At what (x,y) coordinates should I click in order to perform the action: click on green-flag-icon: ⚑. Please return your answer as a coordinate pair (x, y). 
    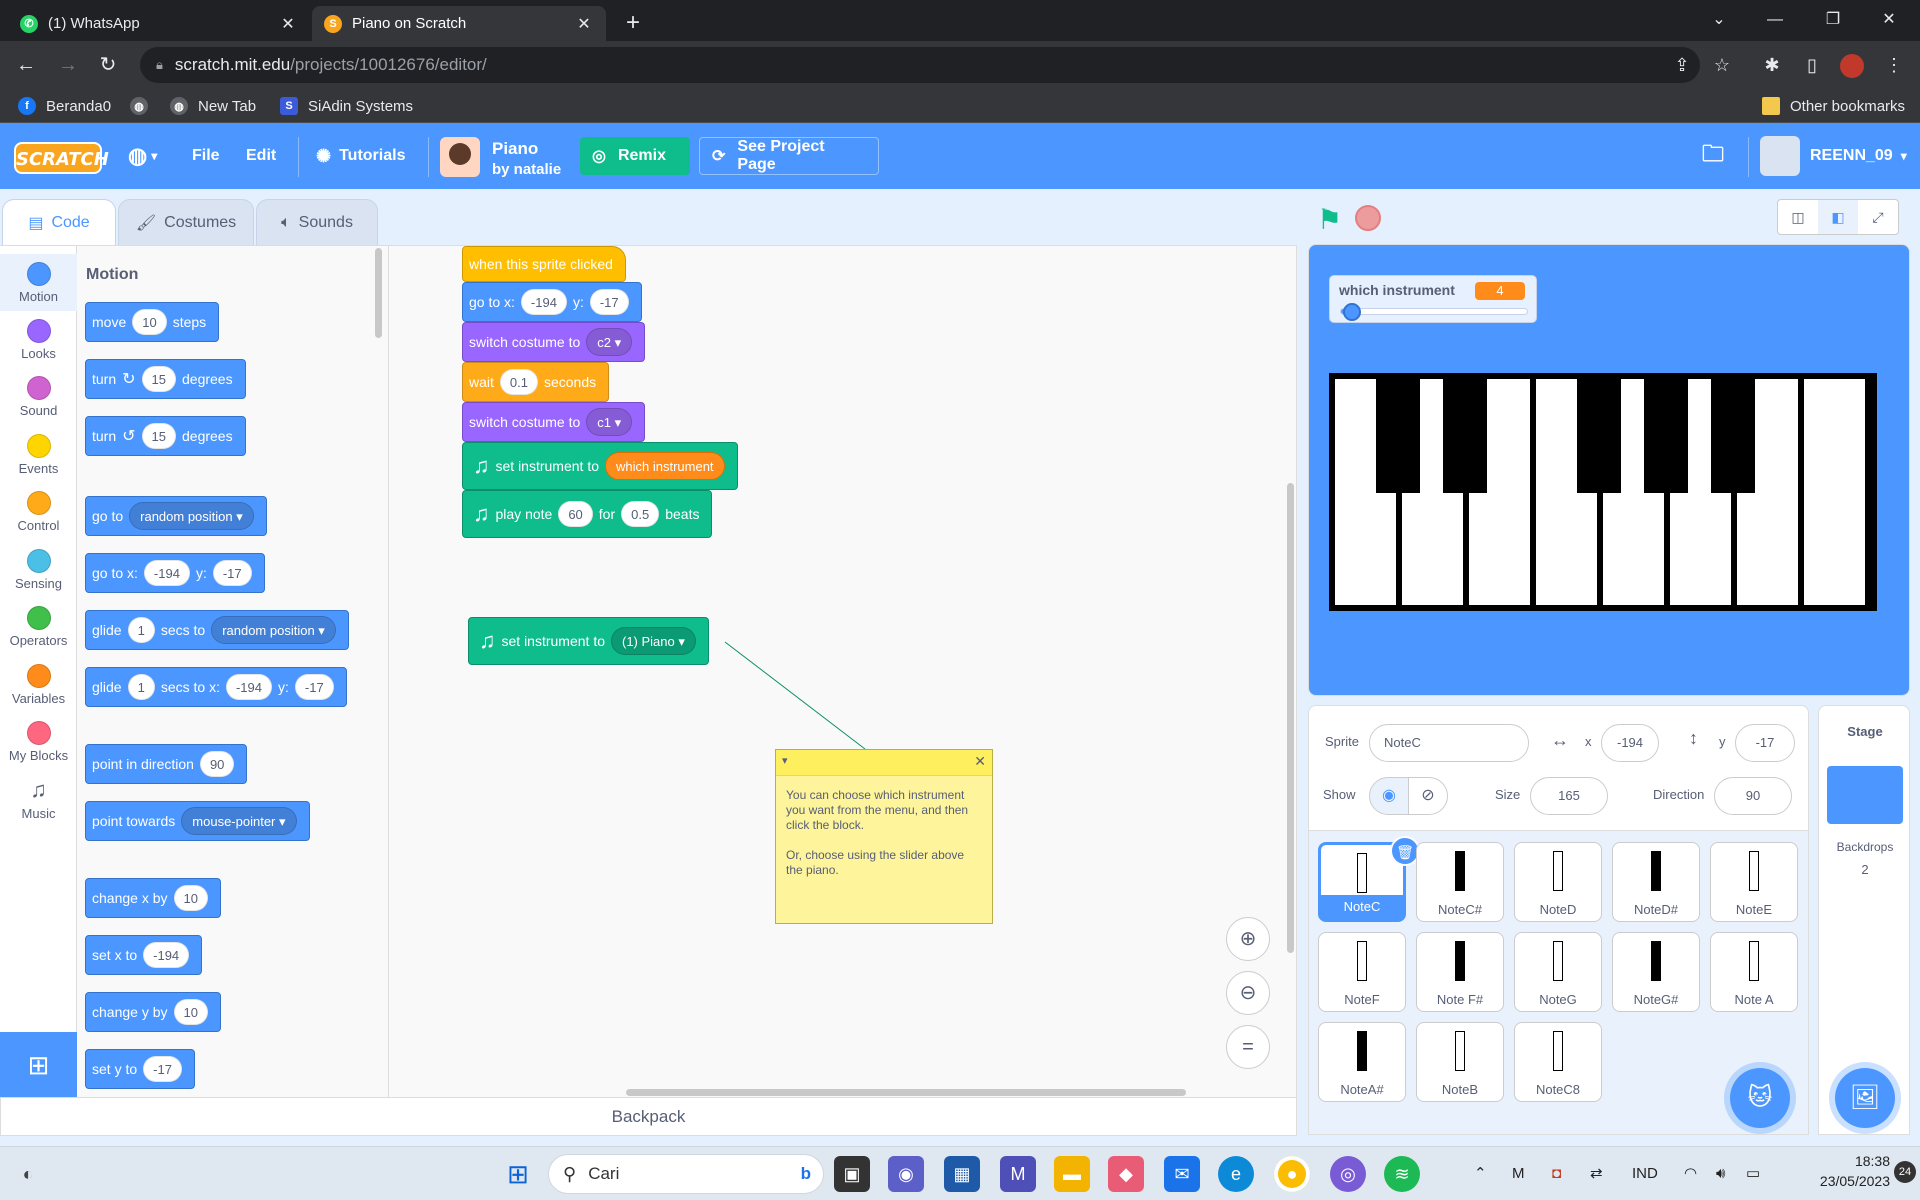
    Looking at the image, I should click on (1329, 219).